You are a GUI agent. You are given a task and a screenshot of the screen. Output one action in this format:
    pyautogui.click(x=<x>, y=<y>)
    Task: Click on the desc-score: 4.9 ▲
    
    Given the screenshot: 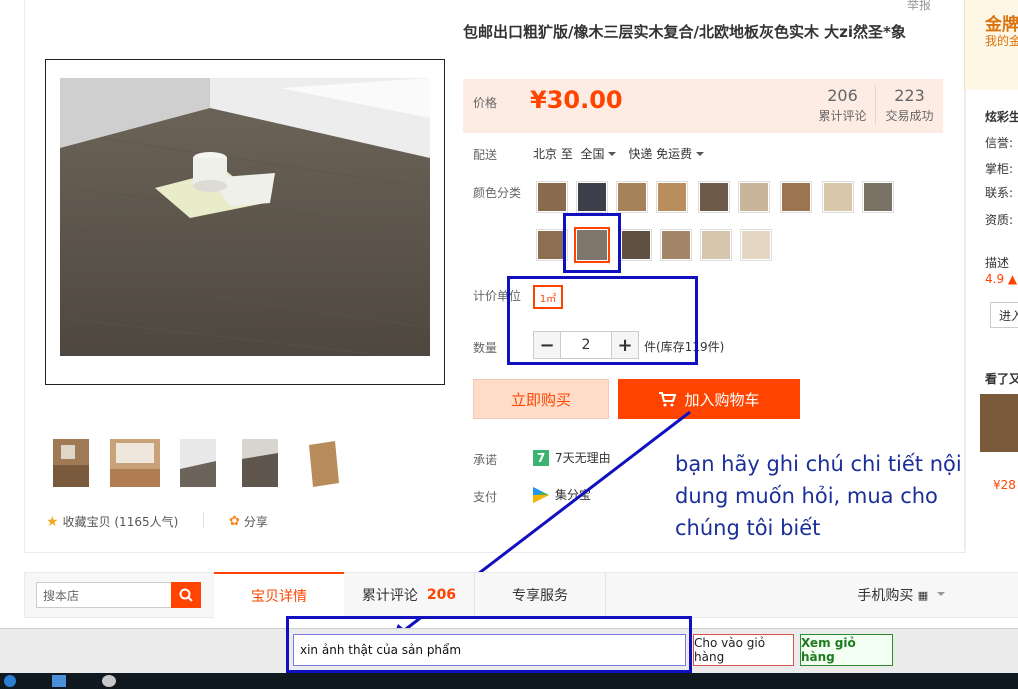 What is the action you would take?
    pyautogui.click(x=1001, y=279)
    